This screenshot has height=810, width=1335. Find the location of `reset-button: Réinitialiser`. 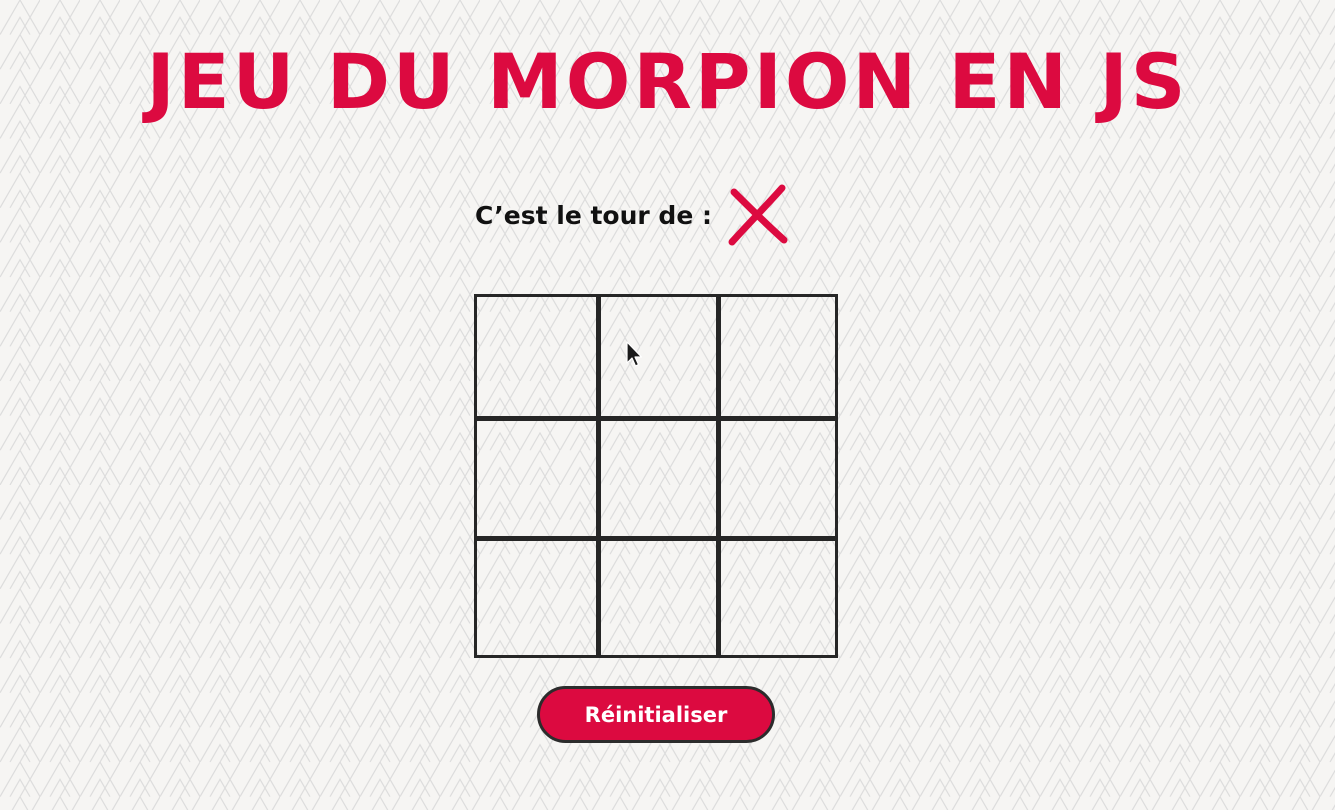

reset-button: Réinitialiser is located at coordinates (656, 714).